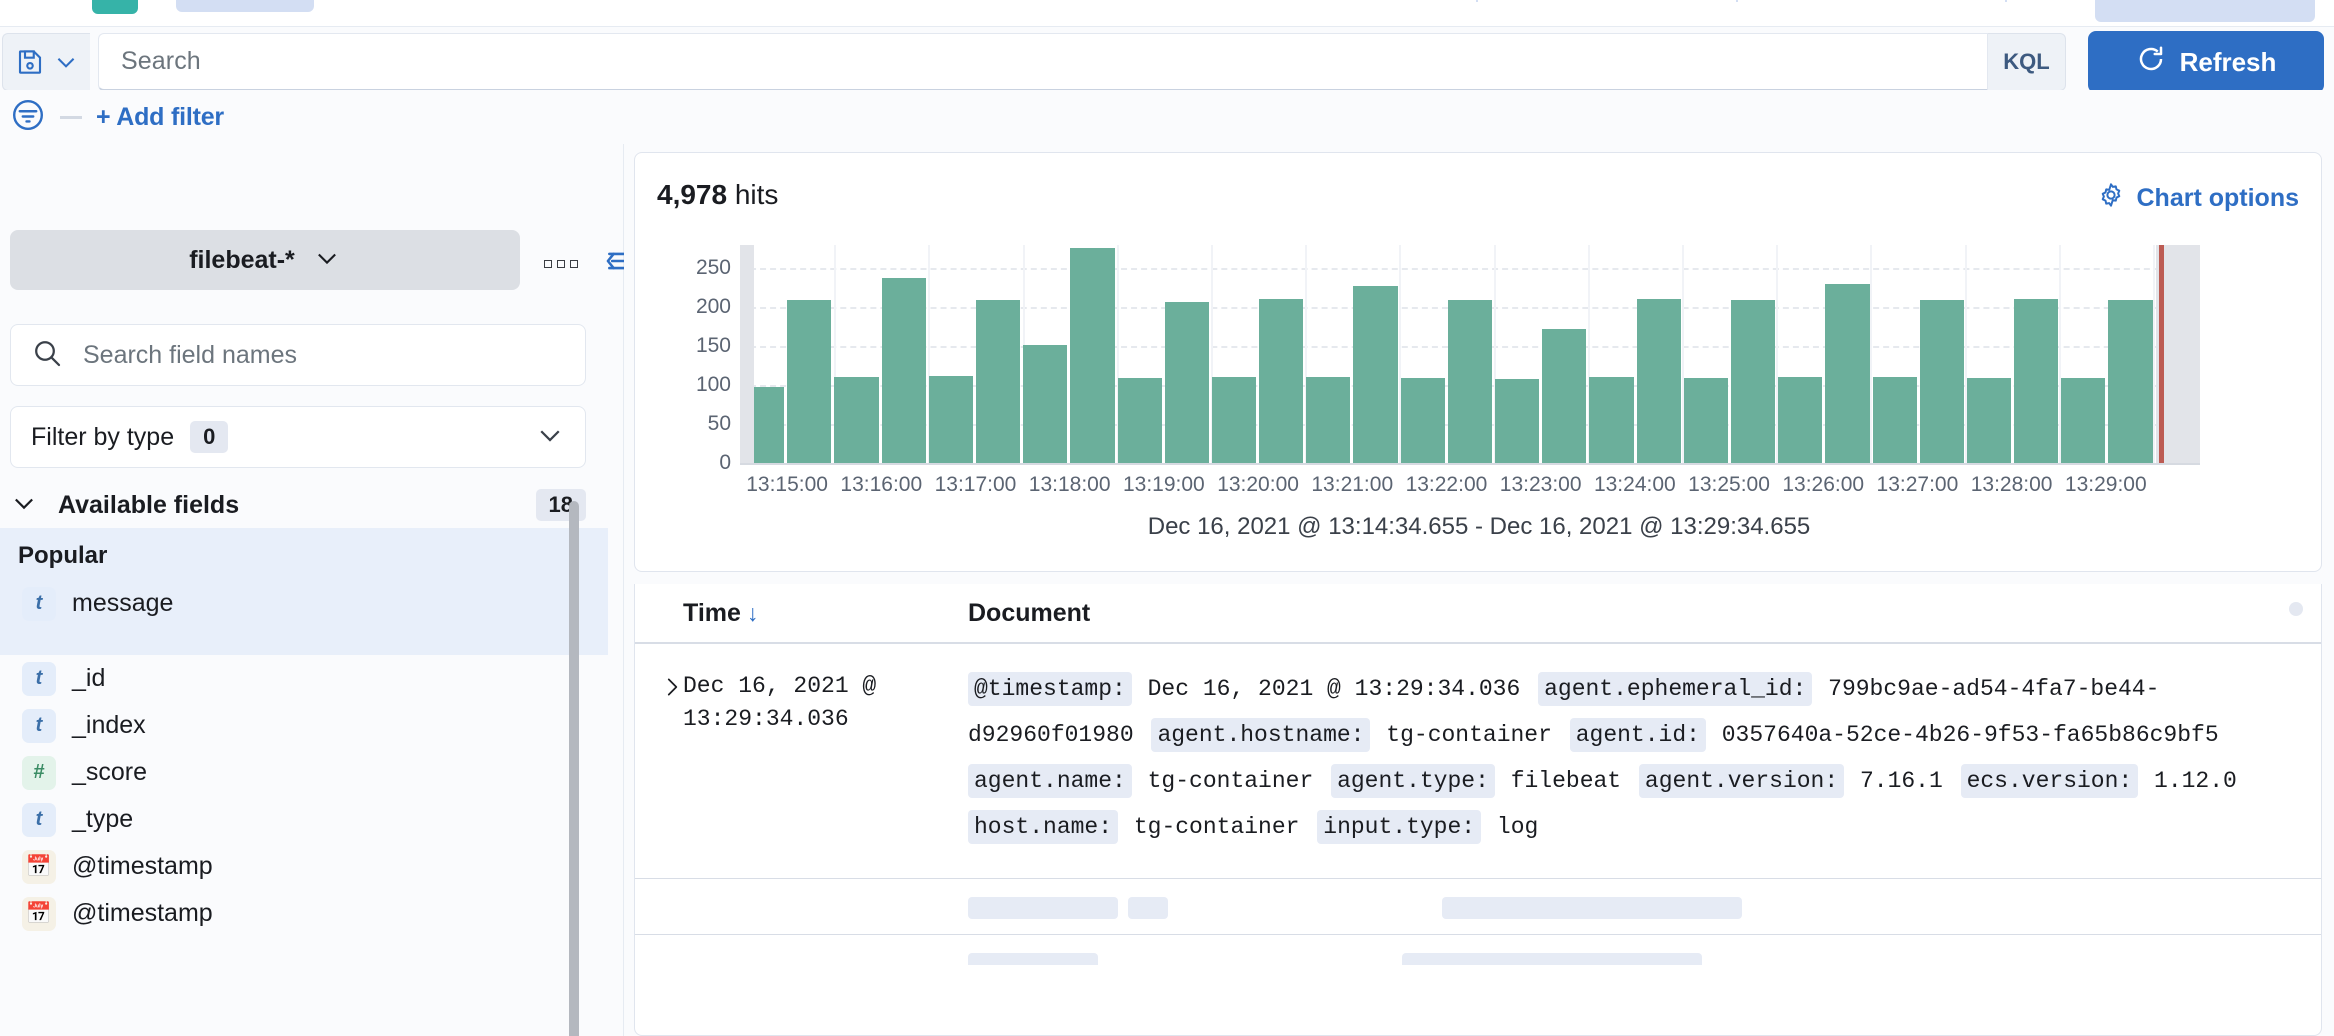  Describe the element at coordinates (304, 725) in the screenshot. I see `list-item: t _index` at that location.